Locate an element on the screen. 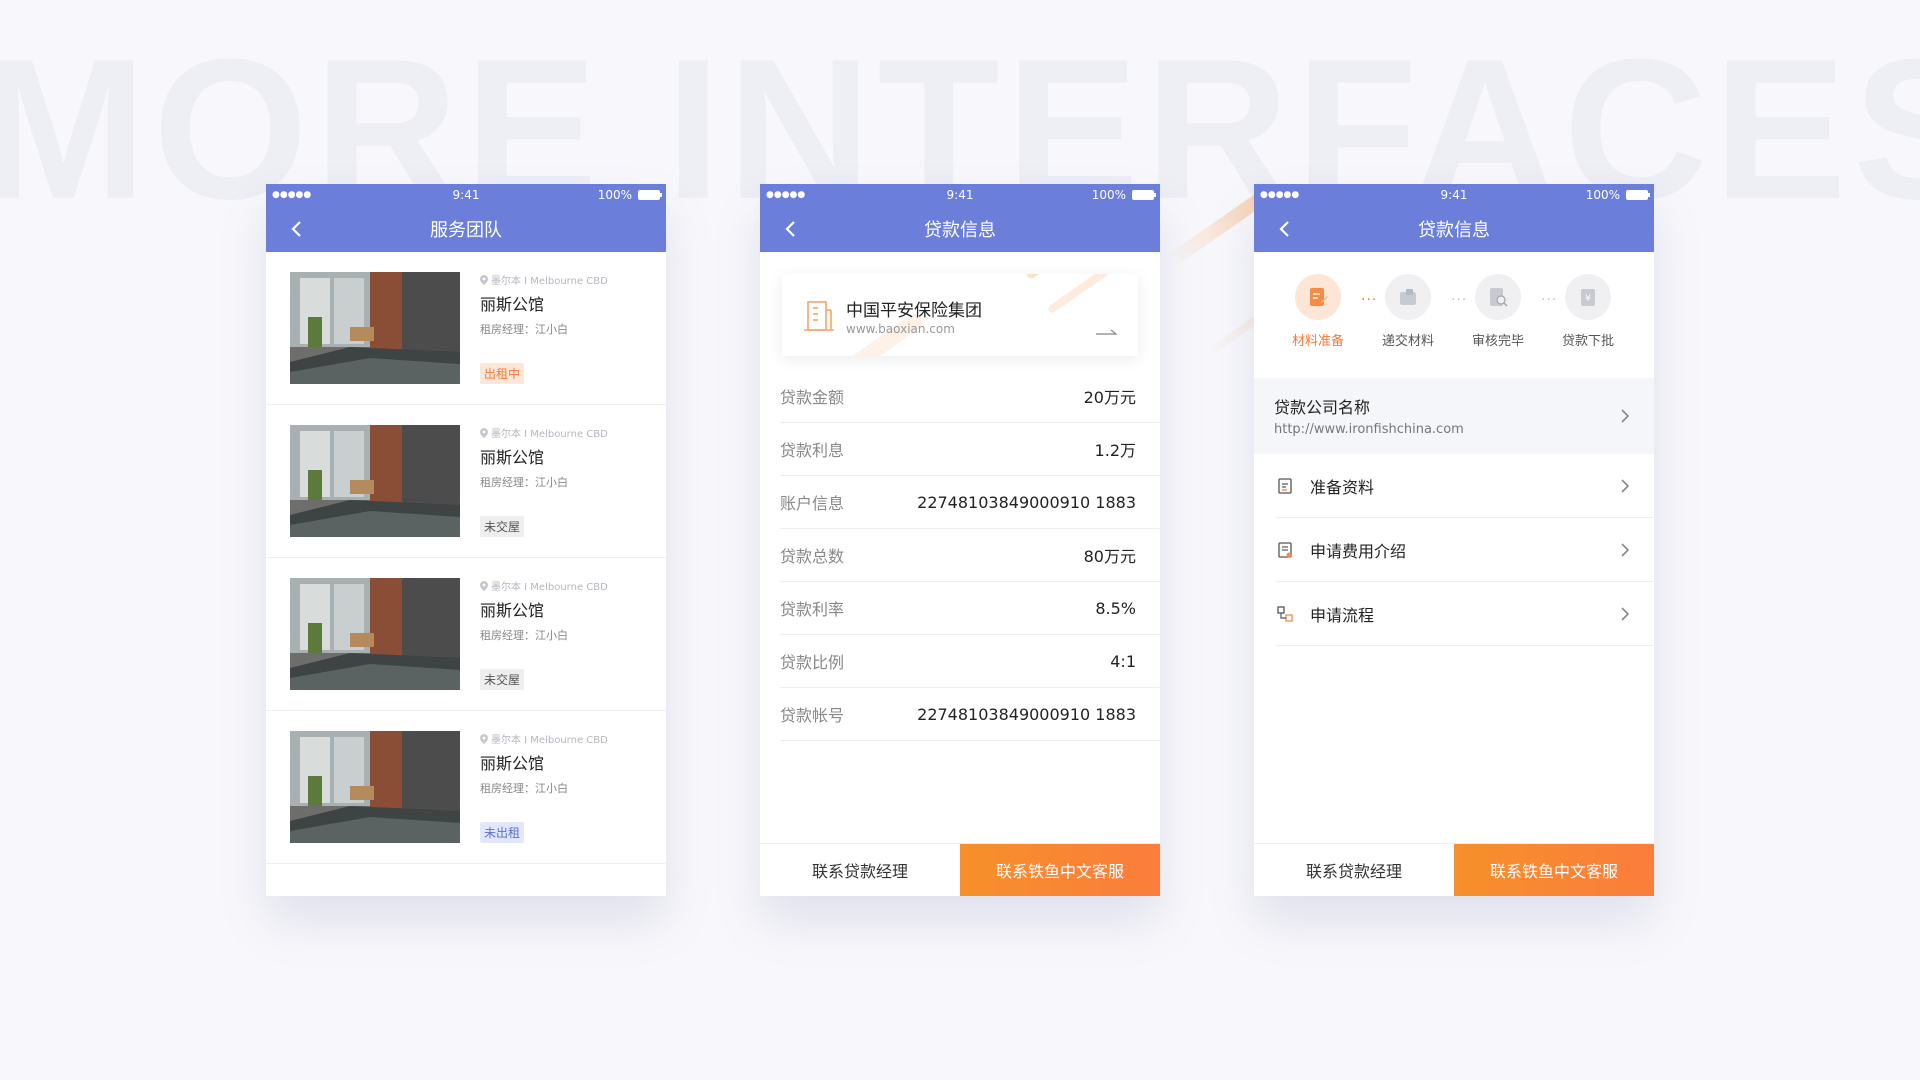 The height and width of the screenshot is (1080, 1920). building-icon is located at coordinates (819, 316).